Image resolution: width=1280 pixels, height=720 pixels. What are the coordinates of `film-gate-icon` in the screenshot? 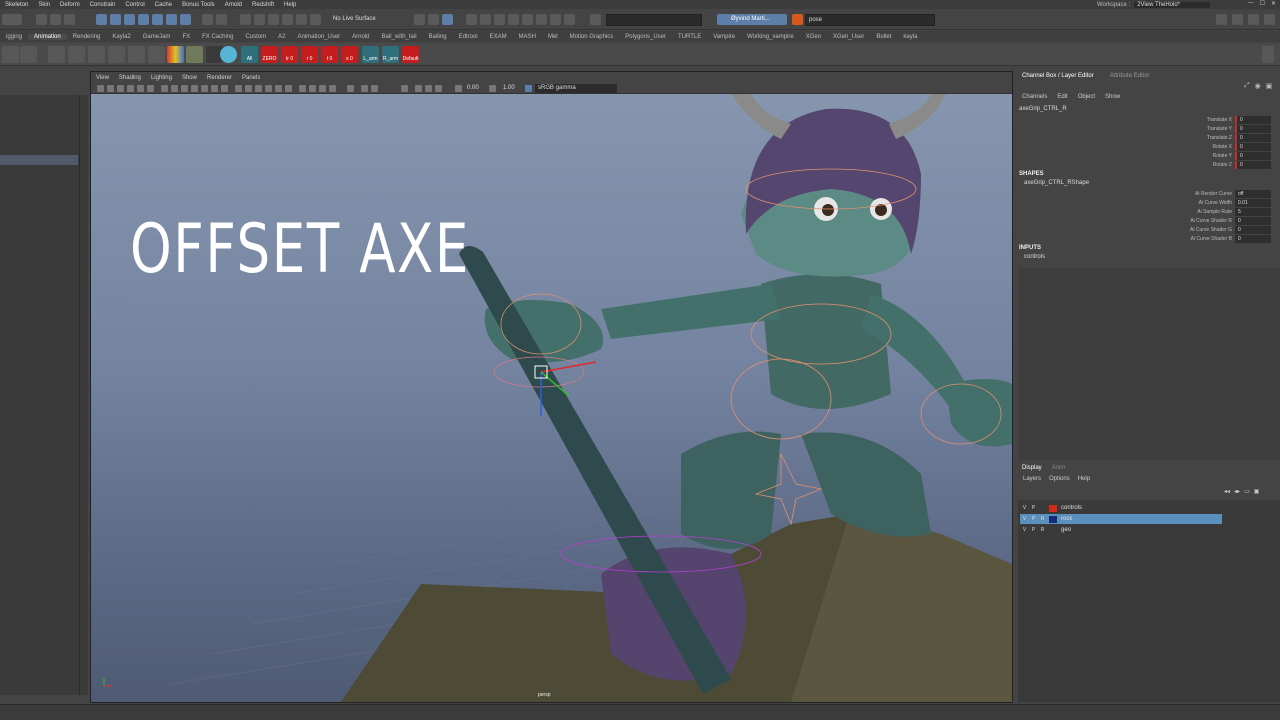 It's located at (174, 88).